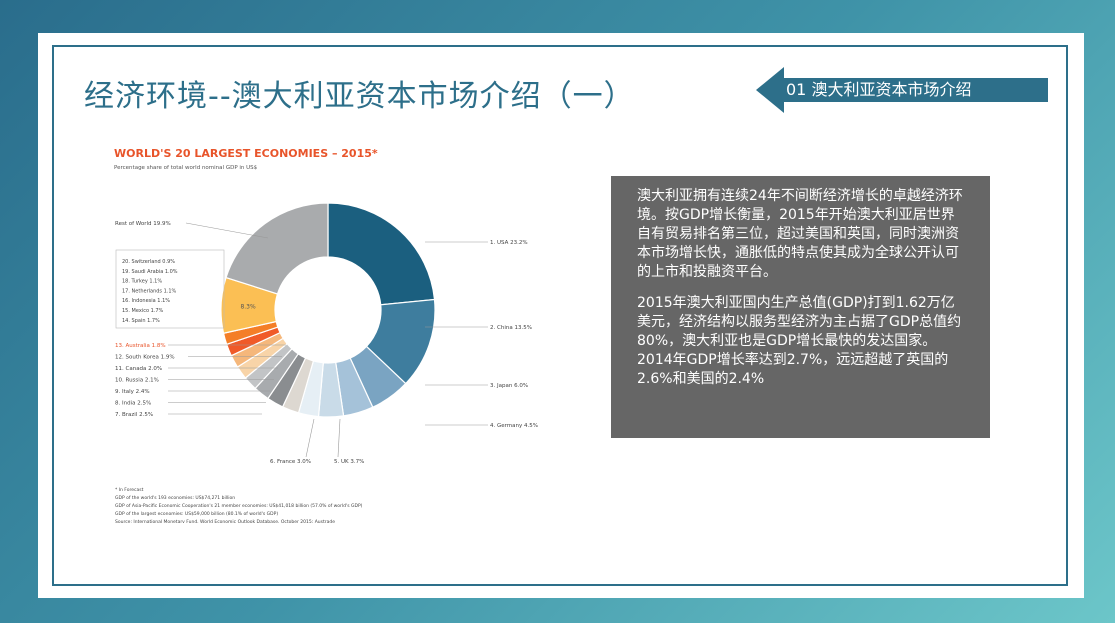 This screenshot has height=623, width=1115. Describe the element at coordinates (290, 462) in the screenshot. I see `bottom-label-france: 6. France 3.0%` at that location.